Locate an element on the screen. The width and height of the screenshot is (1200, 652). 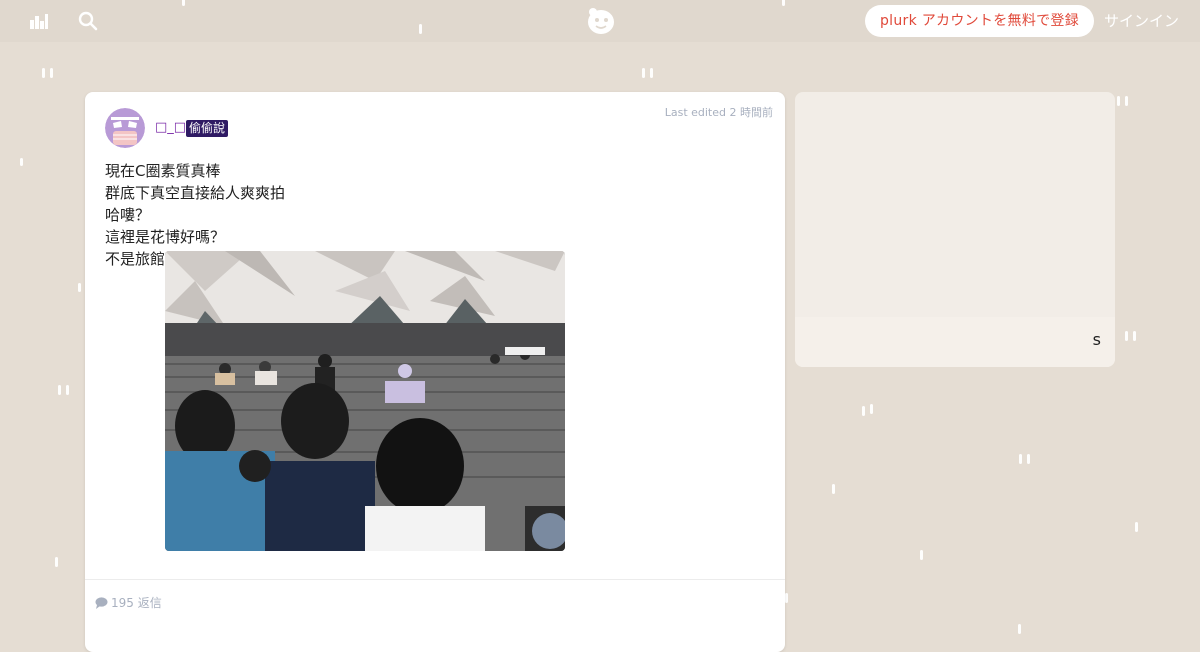
content-line: 哈嘍？ is located at coordinates (128, 215).